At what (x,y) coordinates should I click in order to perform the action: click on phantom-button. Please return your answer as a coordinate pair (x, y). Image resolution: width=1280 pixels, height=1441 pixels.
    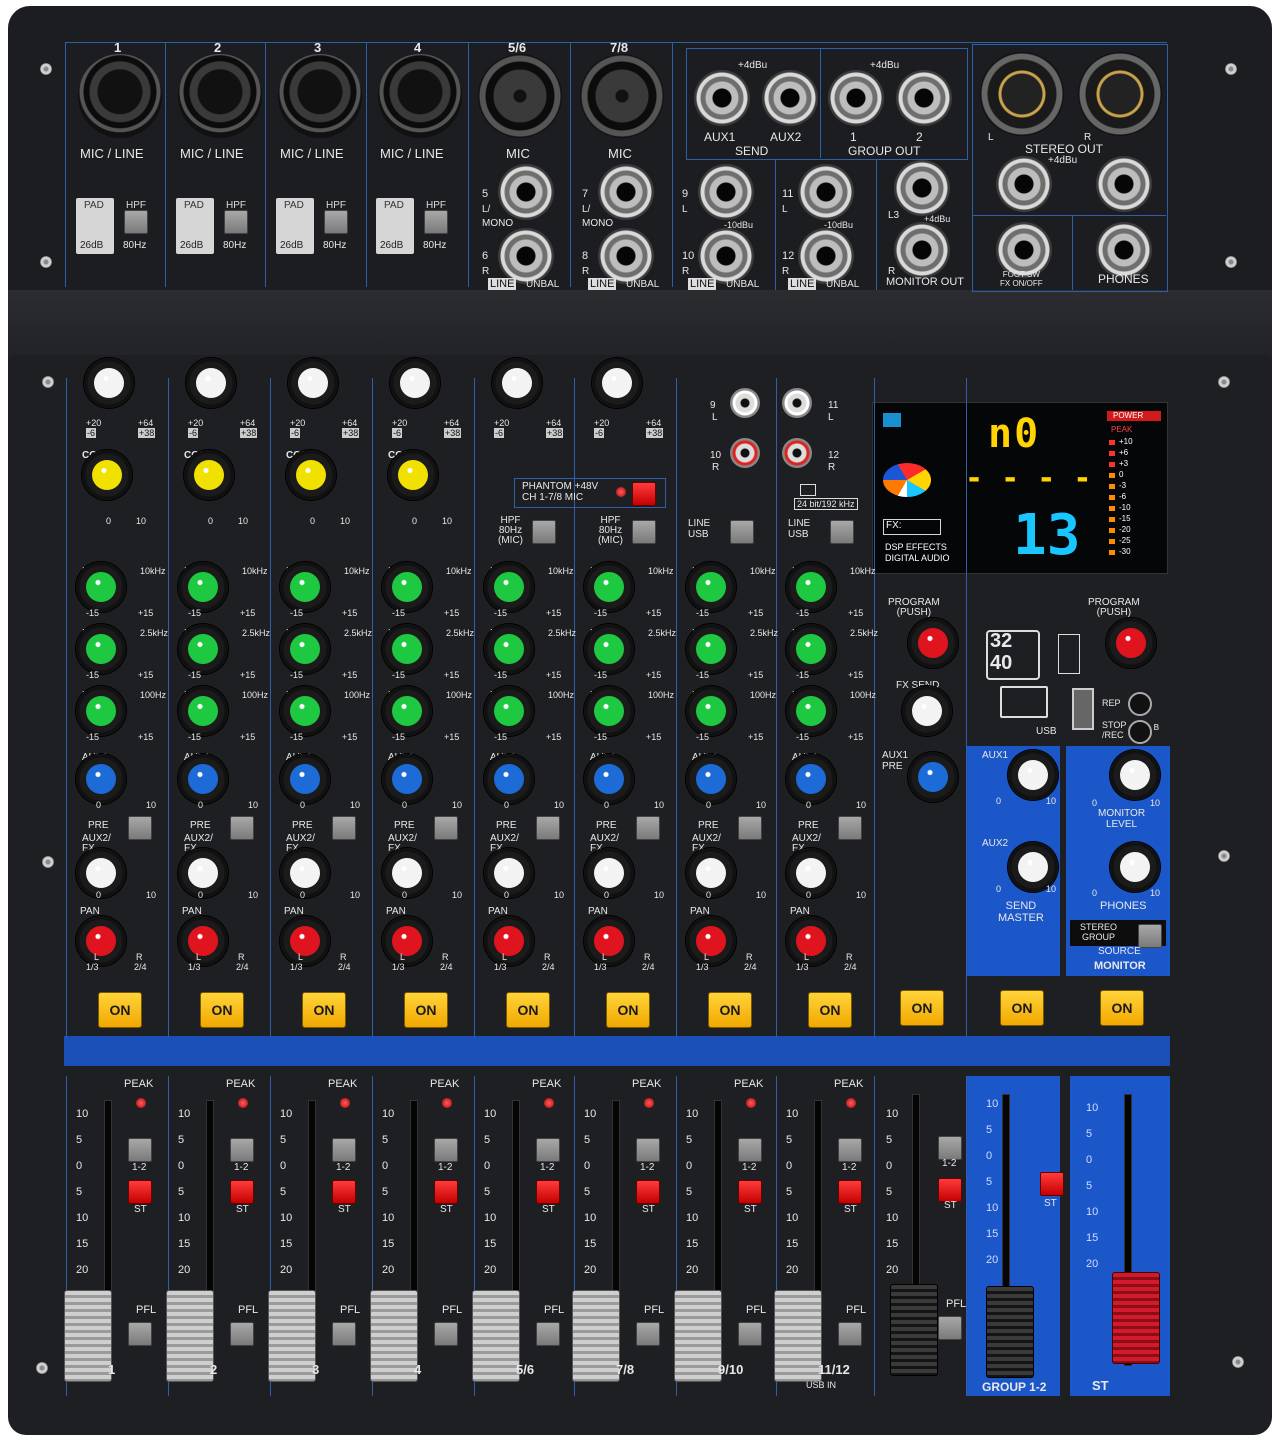
    Looking at the image, I should click on (644, 494).